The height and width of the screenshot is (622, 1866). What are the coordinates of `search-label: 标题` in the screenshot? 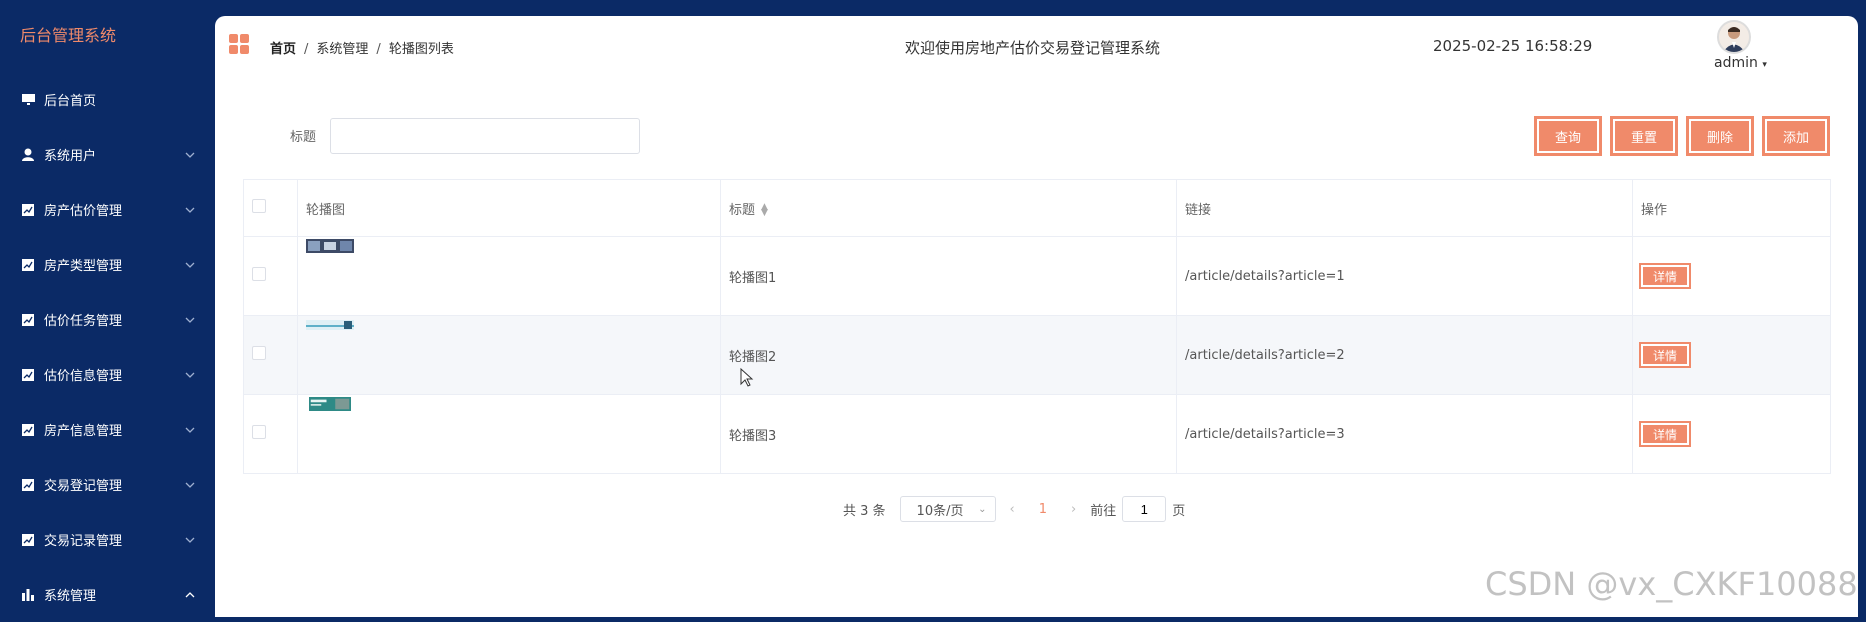 It's located at (303, 137).